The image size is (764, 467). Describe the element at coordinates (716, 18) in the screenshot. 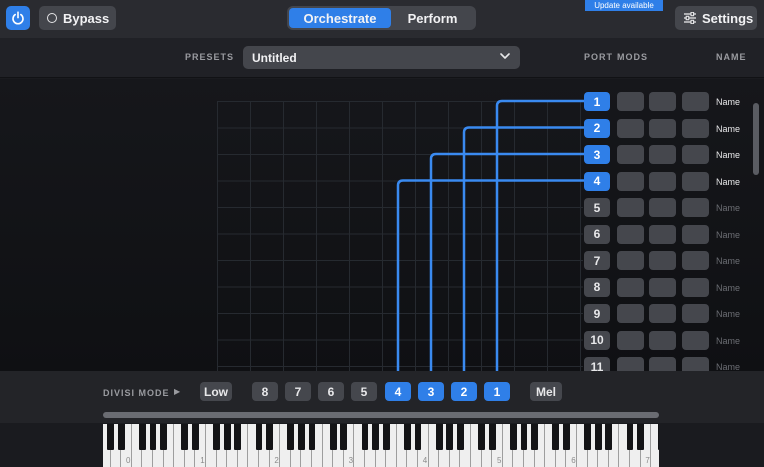

I see `settings-button: Settings` at that location.